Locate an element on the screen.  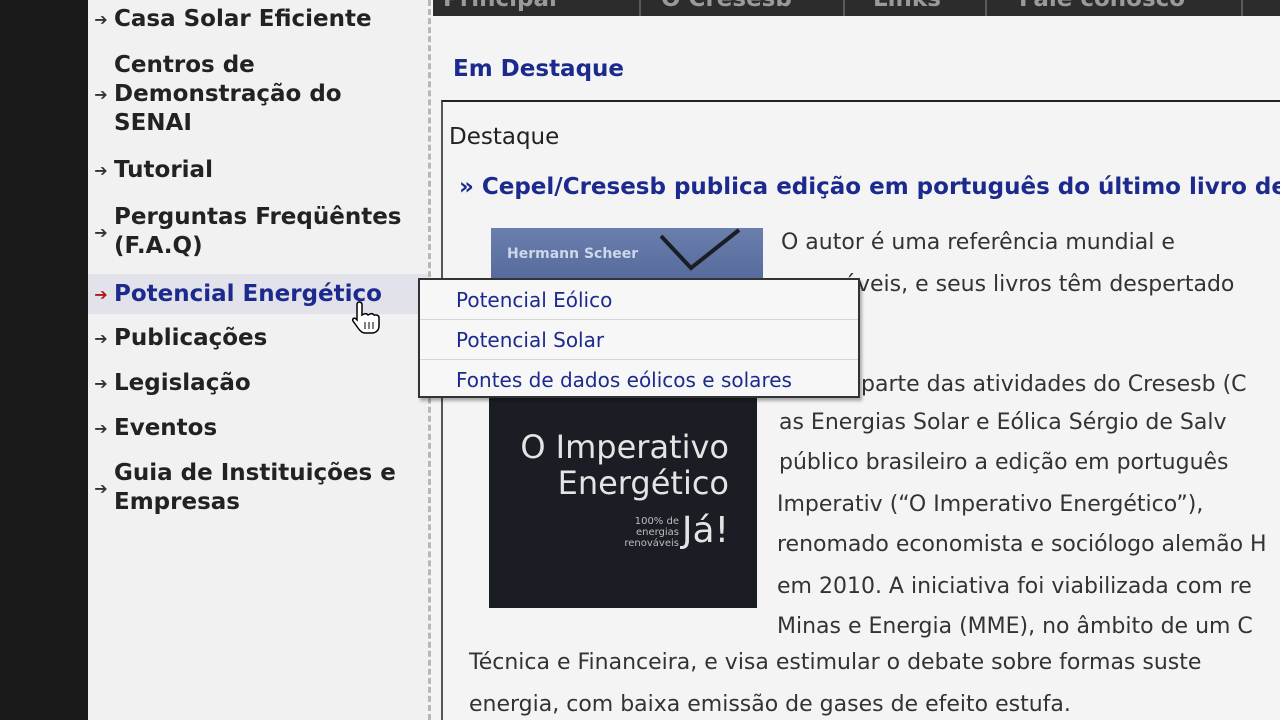
book-author-text: Hermann Scheer is located at coordinates (573, 254).